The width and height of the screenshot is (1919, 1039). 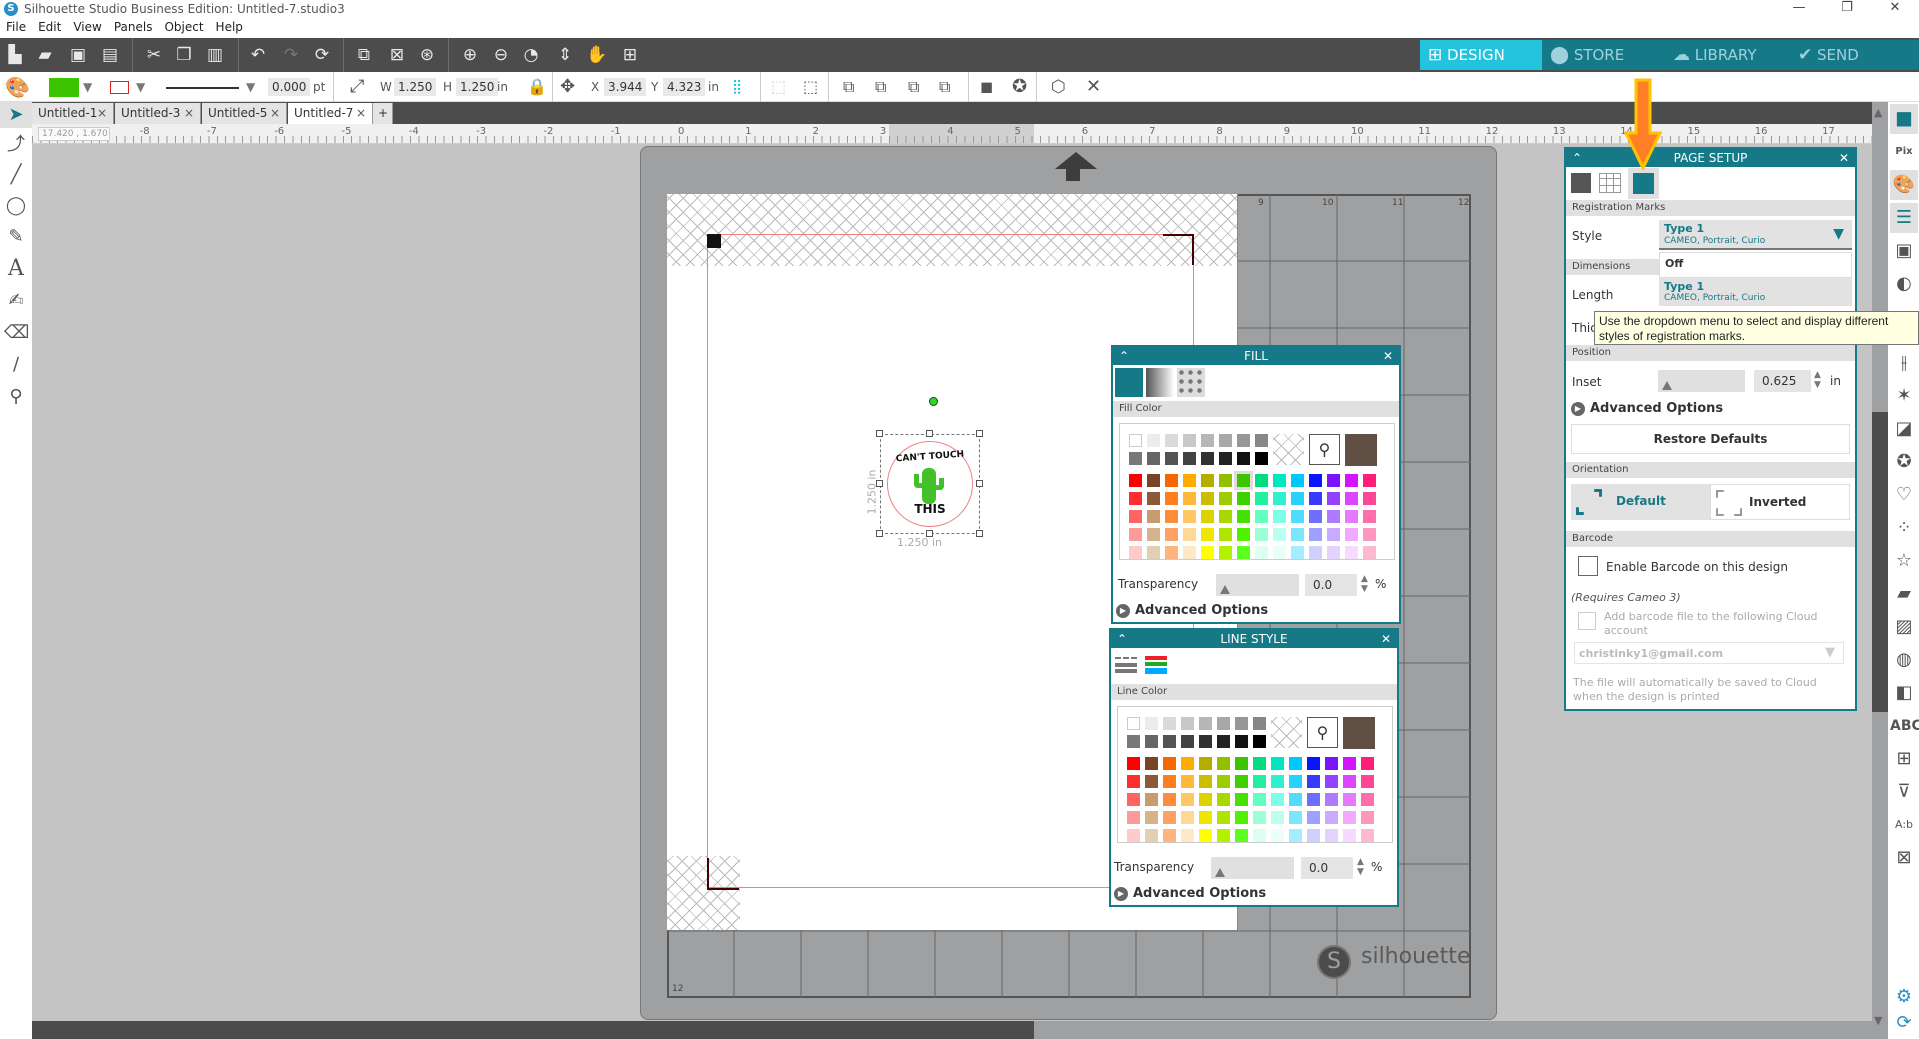 I want to click on layers-icon: ◍, so click(x=1904, y=660).